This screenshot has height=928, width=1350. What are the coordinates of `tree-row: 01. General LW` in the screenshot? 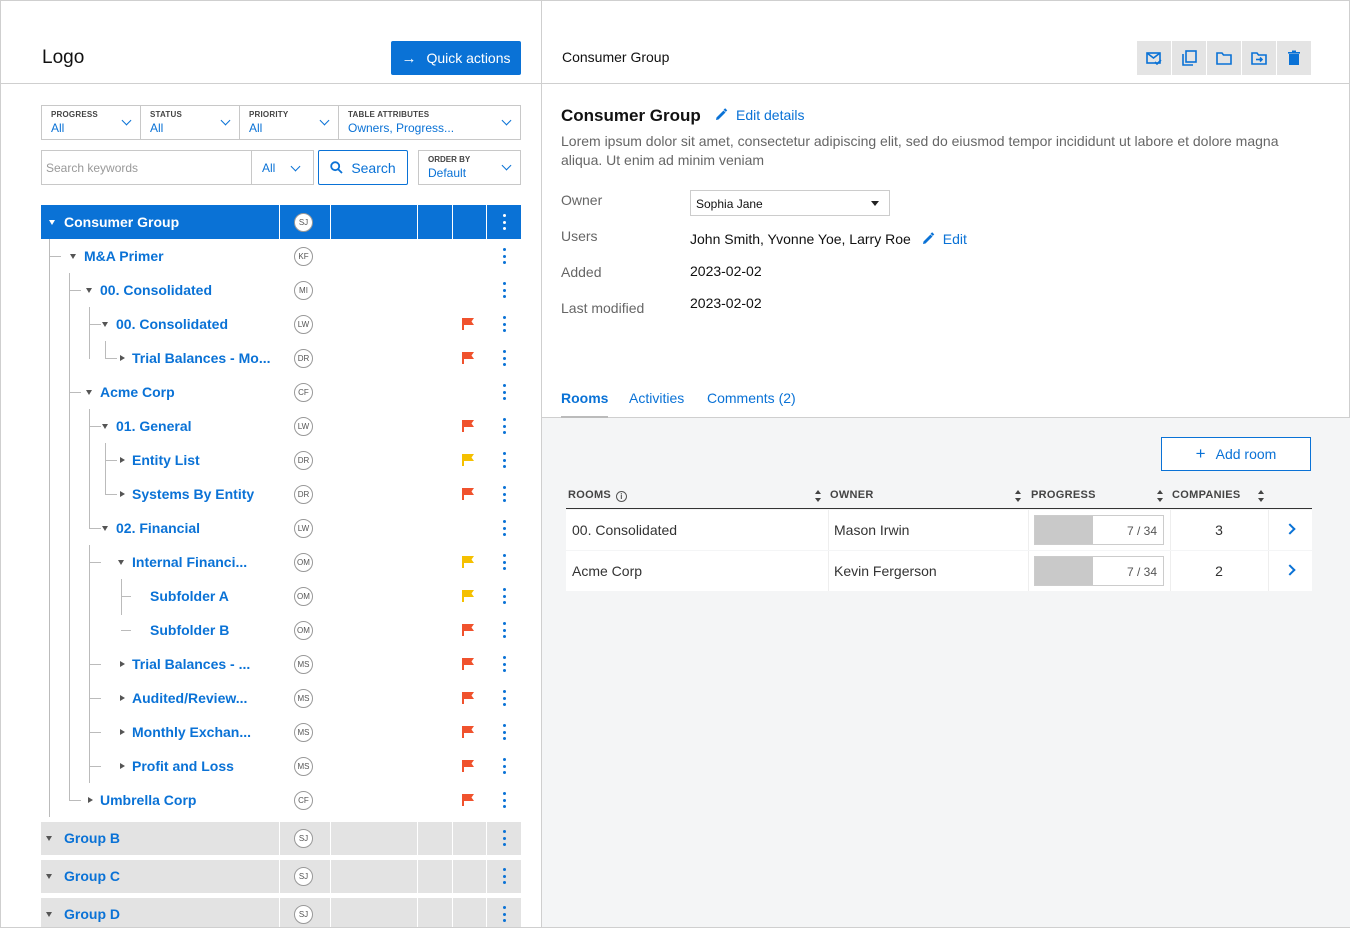 It's located at (281, 426).